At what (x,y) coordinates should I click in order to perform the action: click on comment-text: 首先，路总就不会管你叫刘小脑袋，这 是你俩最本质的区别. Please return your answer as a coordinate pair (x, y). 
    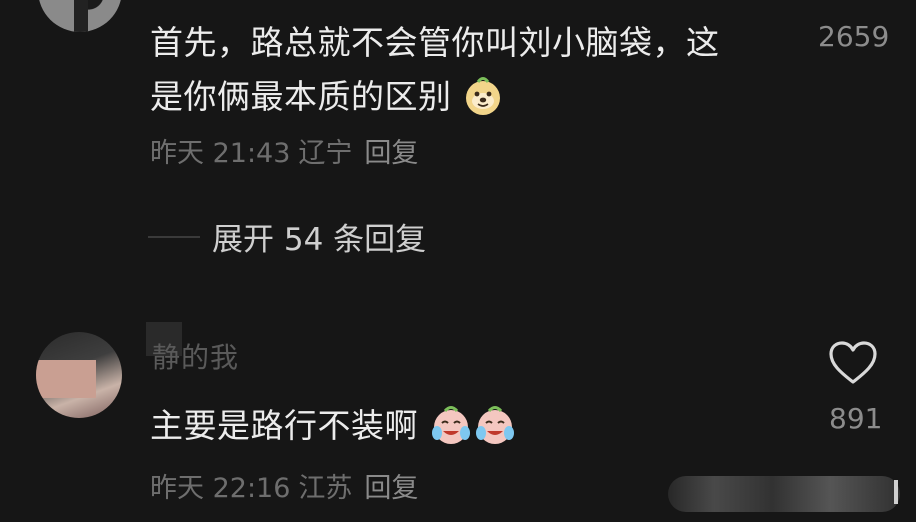
    Looking at the image, I should click on (435, 70).